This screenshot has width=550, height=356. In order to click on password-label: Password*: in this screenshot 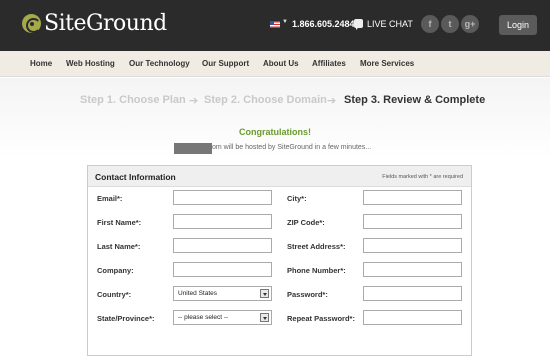, I will do `click(307, 294)`.